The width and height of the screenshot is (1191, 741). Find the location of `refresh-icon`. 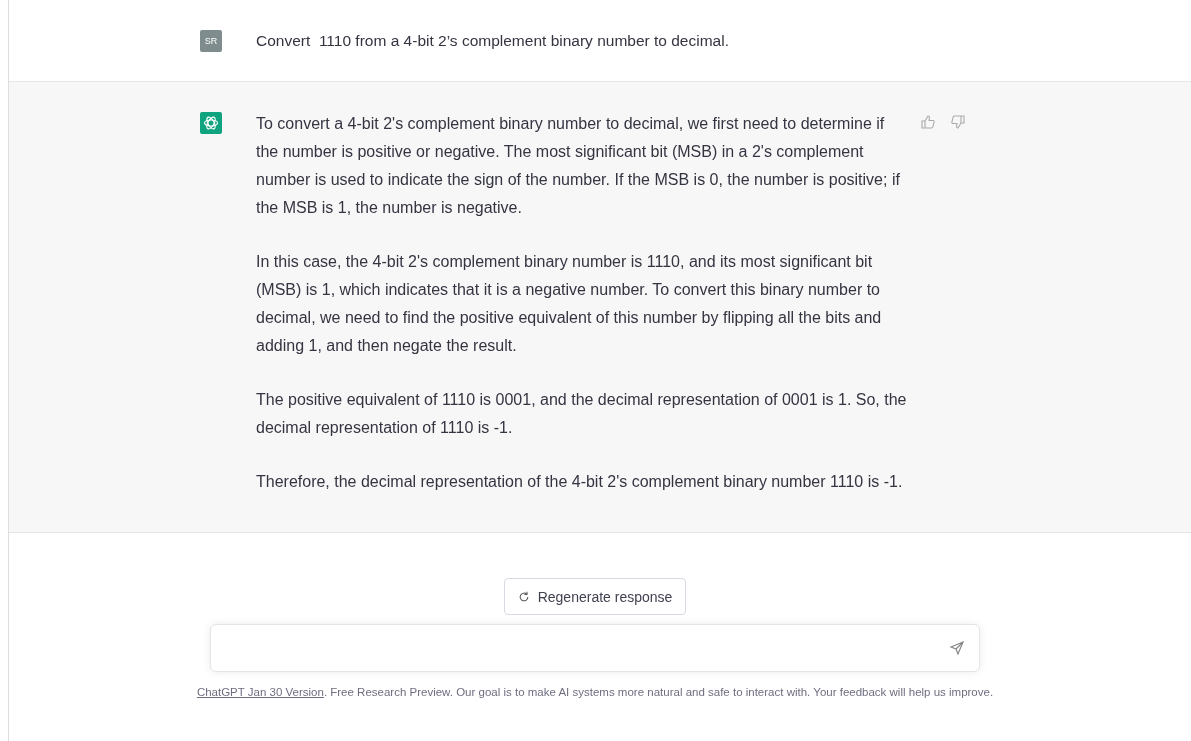

refresh-icon is located at coordinates (523, 596).